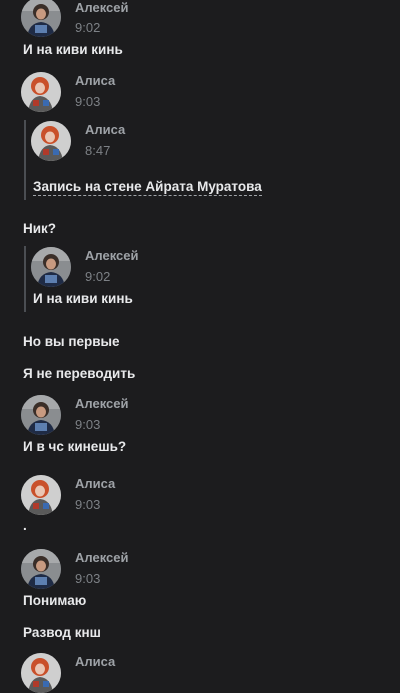  What do you see at coordinates (97, 277) in the screenshot?
I see `reply-time: 9:02` at bounding box center [97, 277].